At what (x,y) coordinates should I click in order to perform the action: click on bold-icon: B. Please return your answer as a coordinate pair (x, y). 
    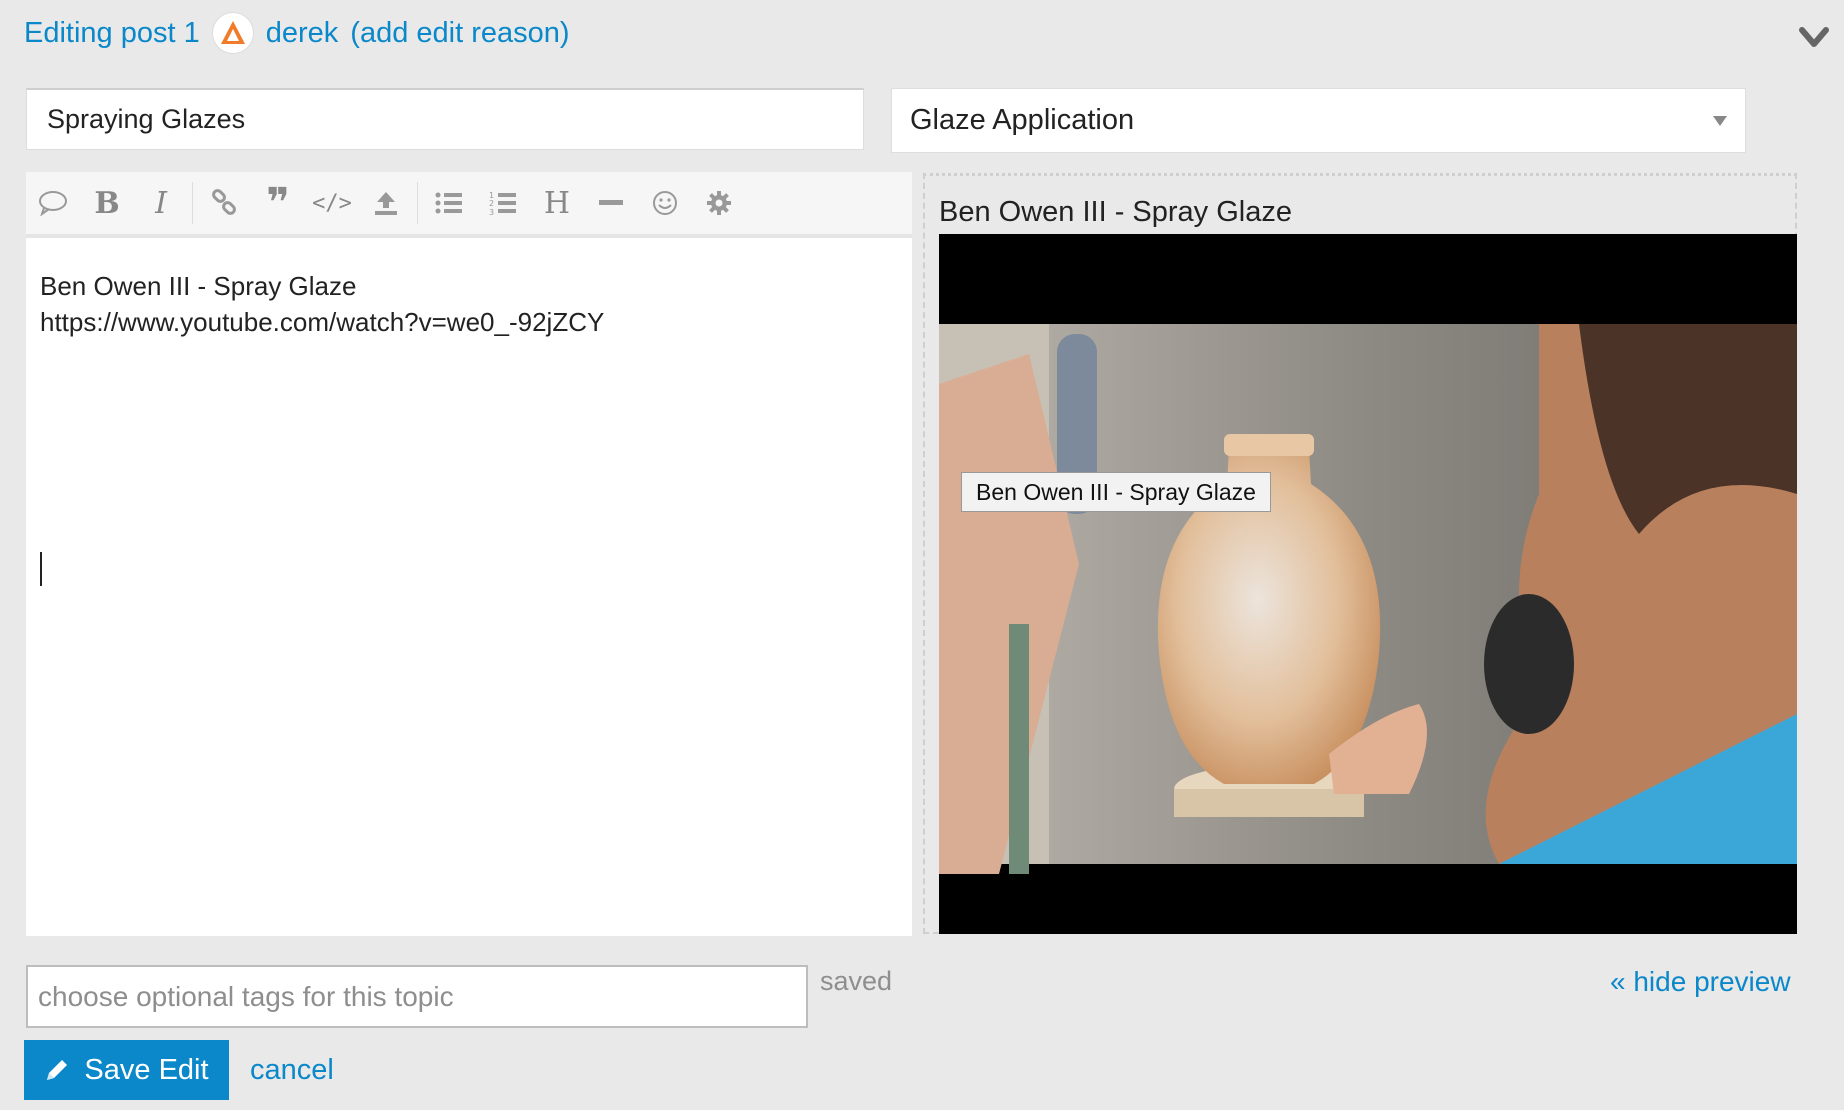
    Looking at the image, I should click on (107, 203).